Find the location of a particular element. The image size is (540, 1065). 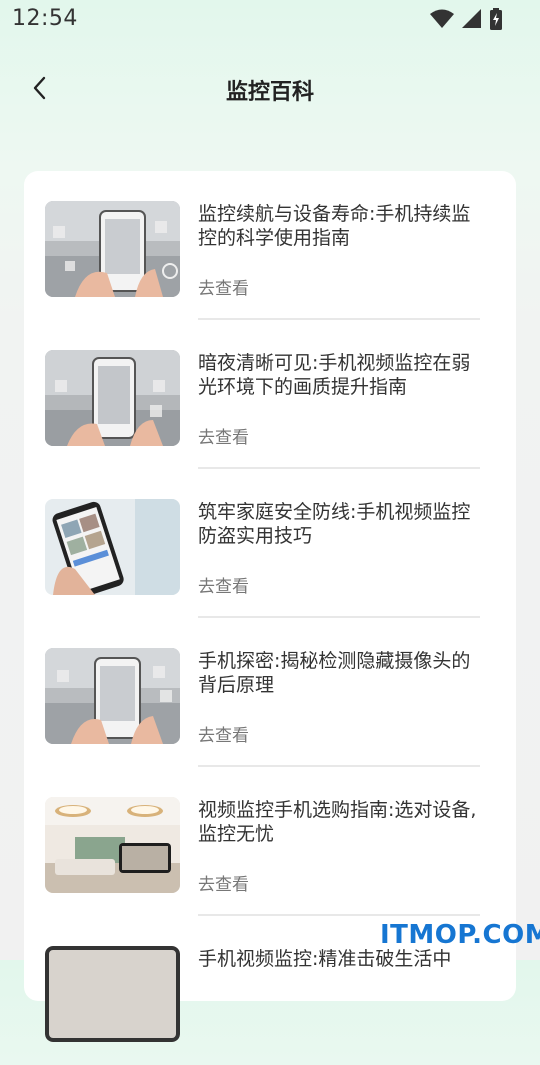

article-item: 手机探密:揭秘检测隐藏摄像头的背后原理 去查看 is located at coordinates (270, 692).